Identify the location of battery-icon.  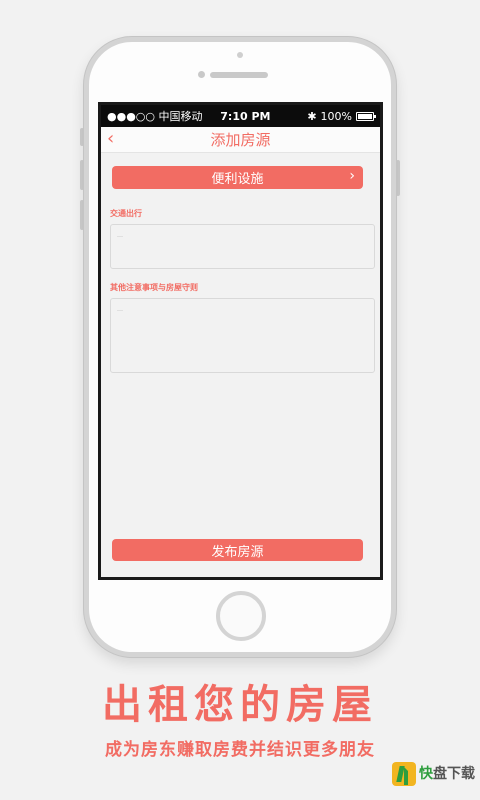
(366, 116).